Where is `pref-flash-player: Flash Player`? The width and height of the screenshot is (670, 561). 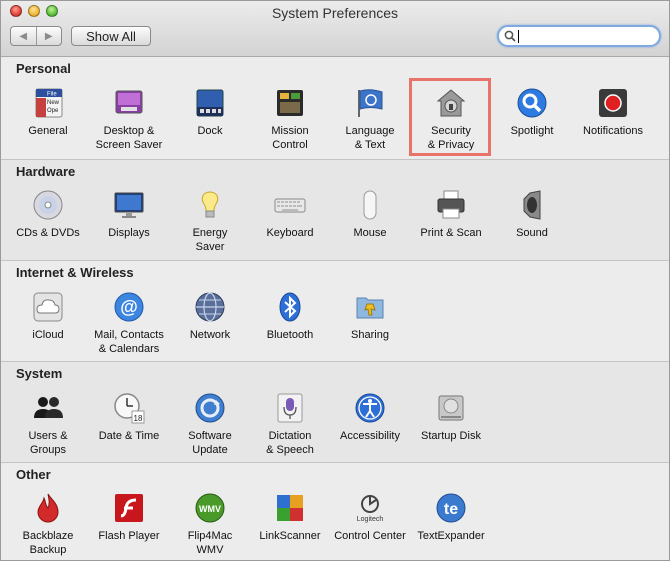 pref-flash-player: Flash Player is located at coordinates (129, 517).